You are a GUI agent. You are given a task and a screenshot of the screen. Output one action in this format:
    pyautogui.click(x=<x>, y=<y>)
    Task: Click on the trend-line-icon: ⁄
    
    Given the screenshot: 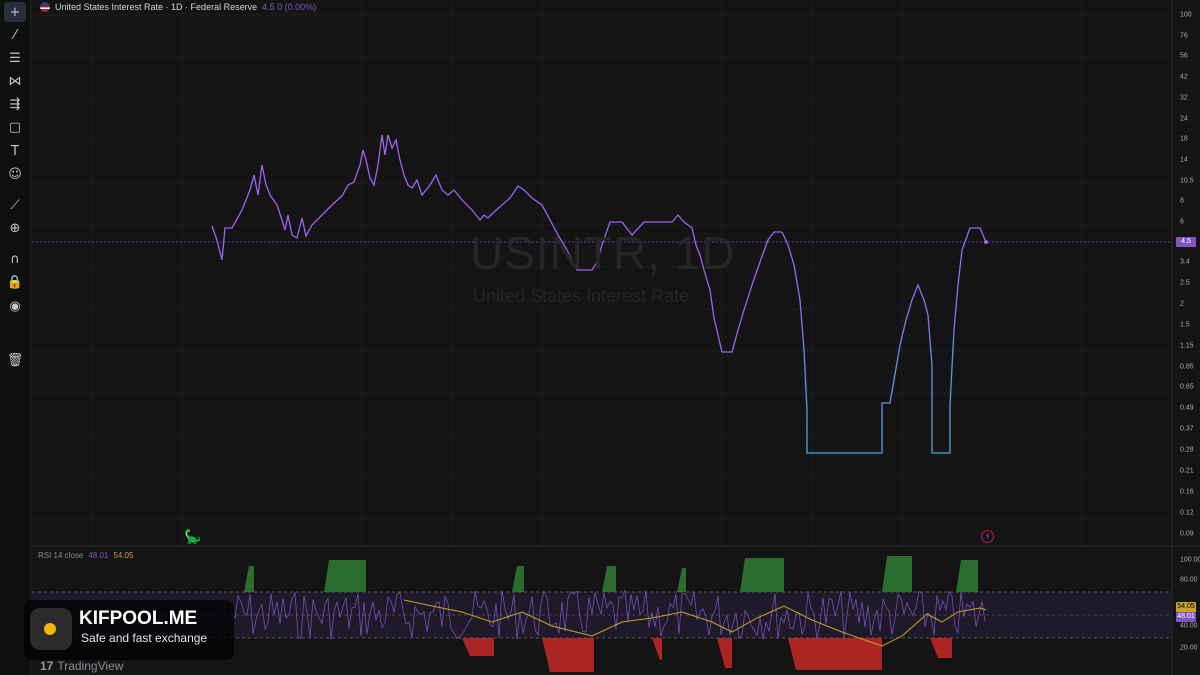 What is the action you would take?
    pyautogui.click(x=15, y=35)
    